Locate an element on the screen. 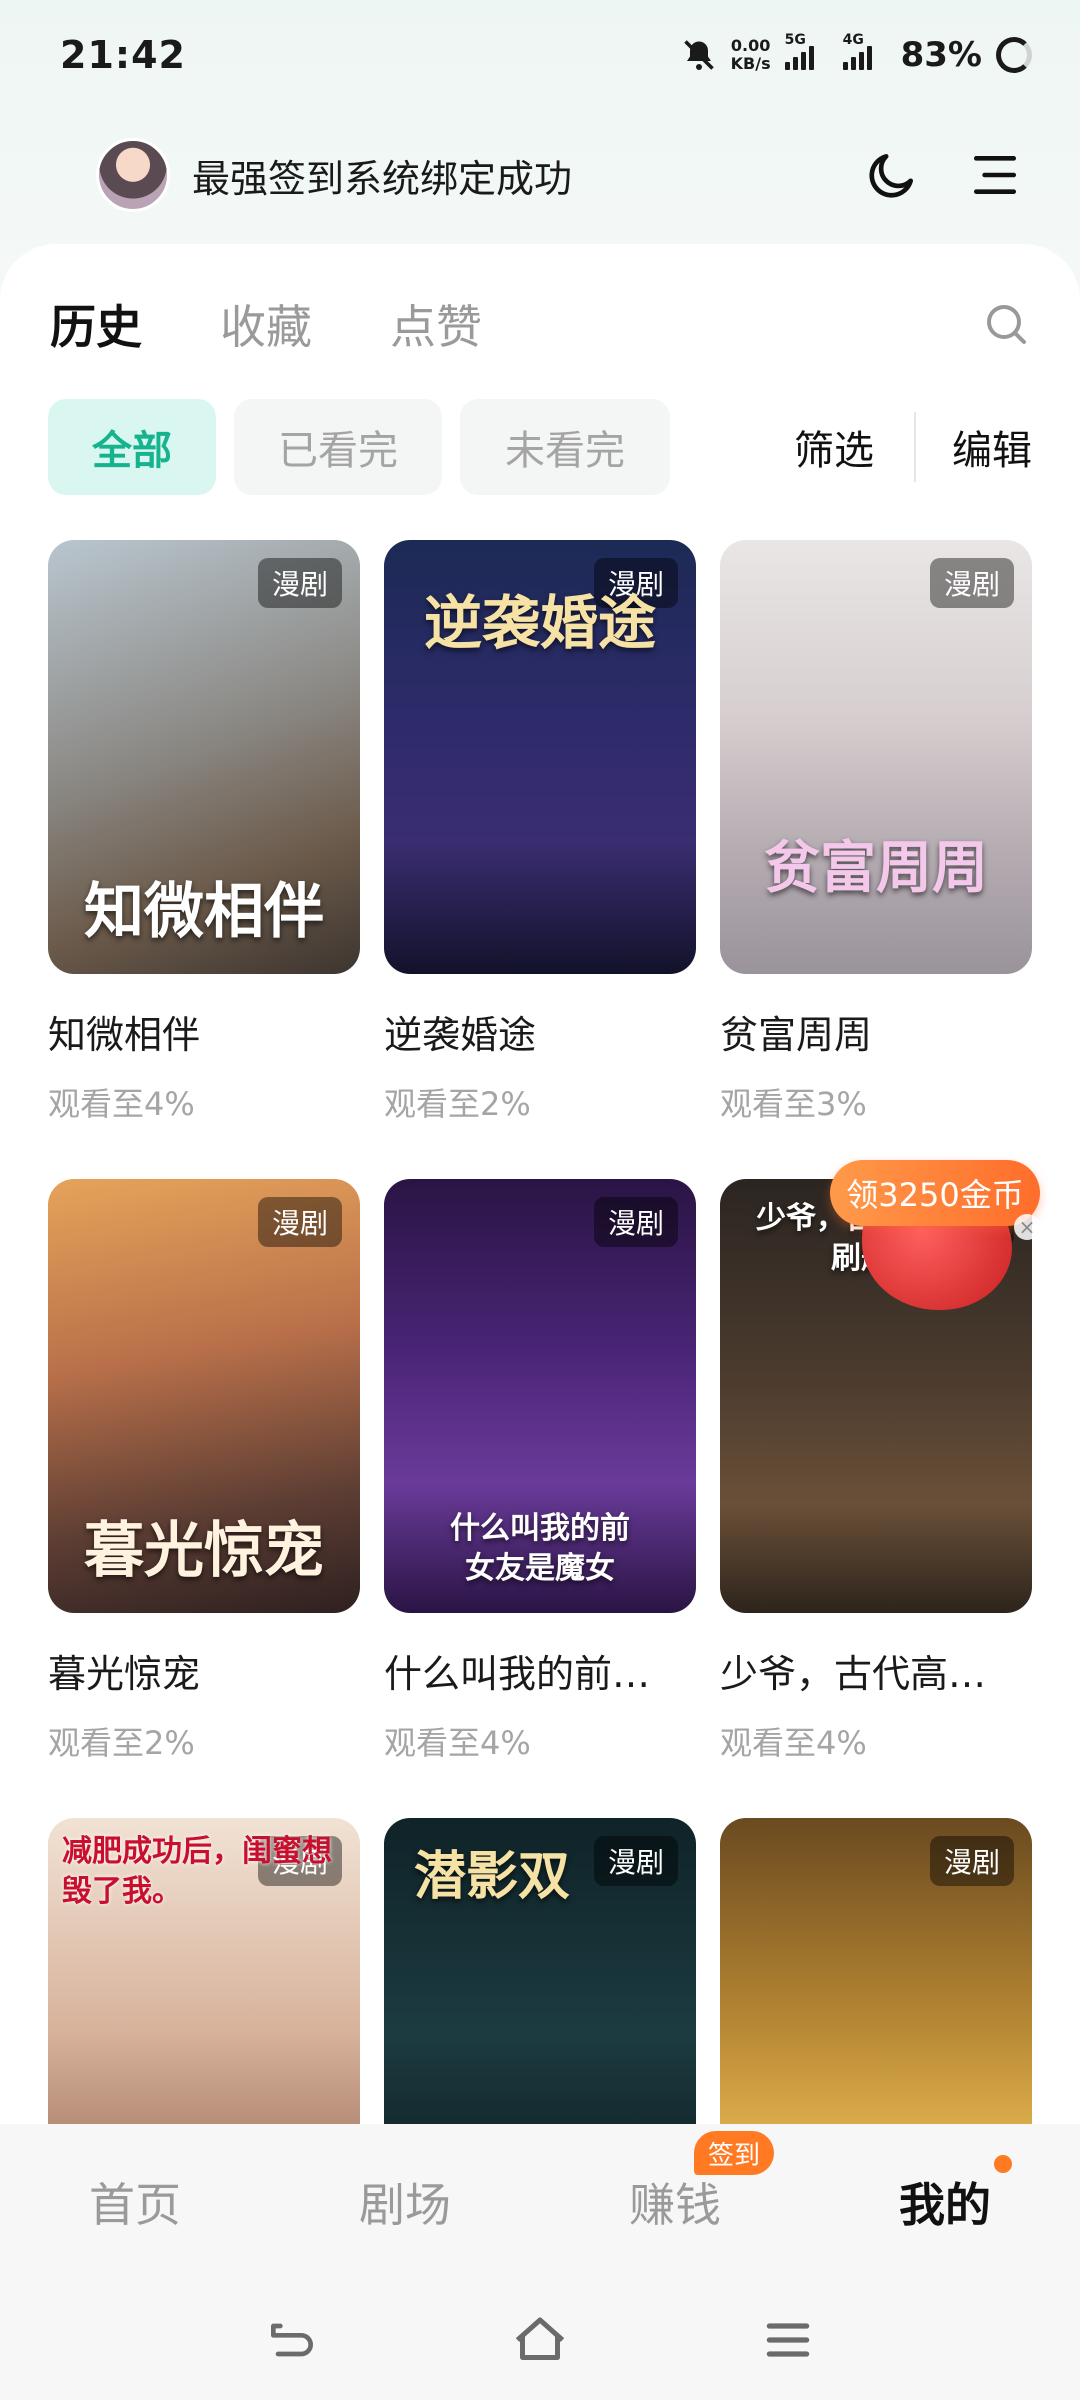 The height and width of the screenshot is (2400, 1080). status-time: 21:42 is located at coordinates (123, 55).